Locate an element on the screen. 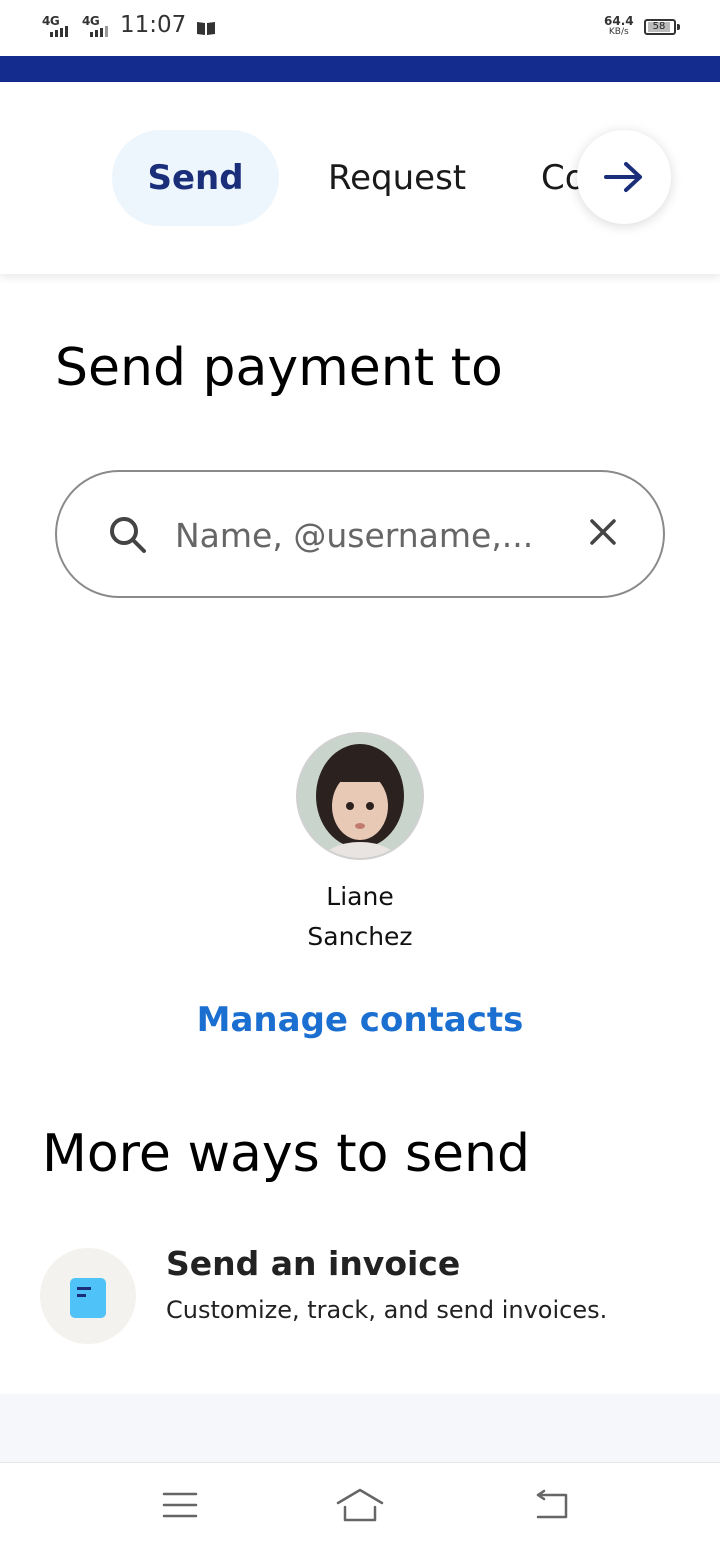  invoice-icon is located at coordinates (88, 1298).